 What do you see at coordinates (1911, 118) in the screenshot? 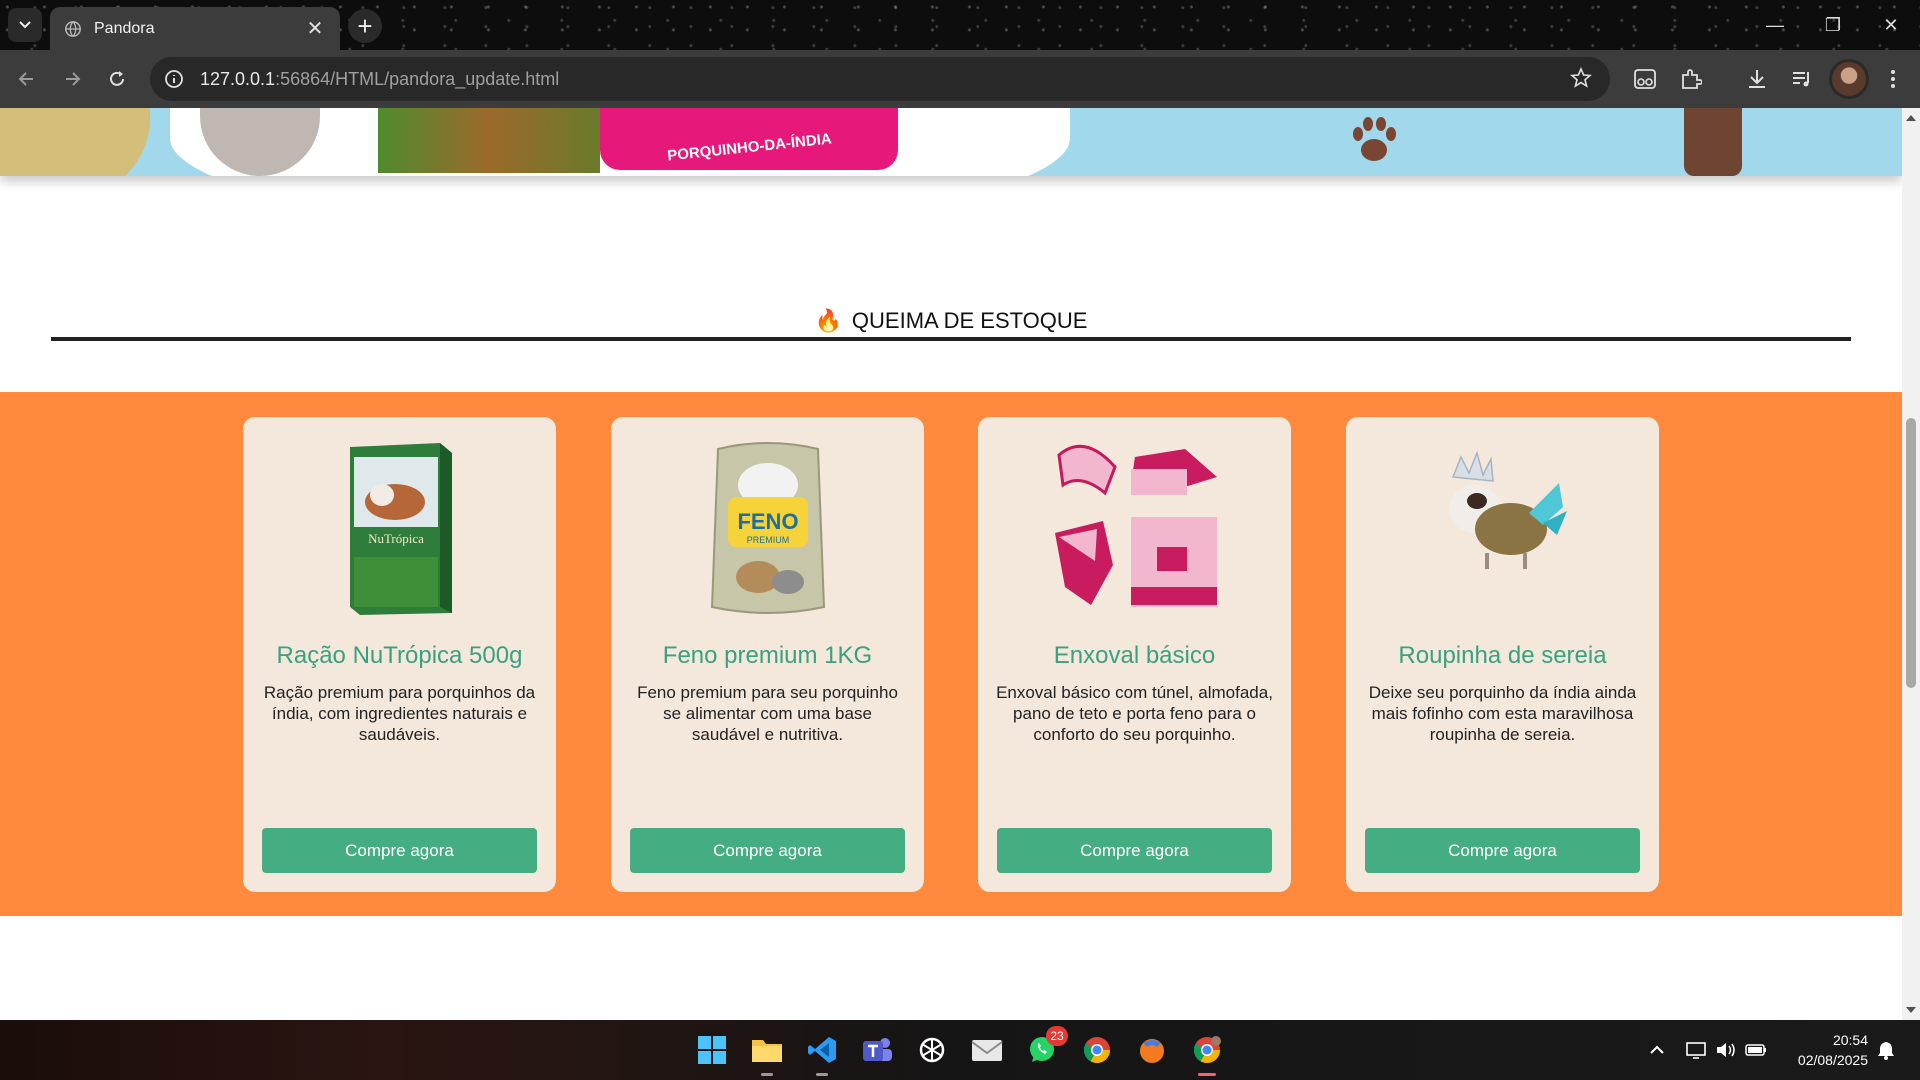
I see `scroll-up-arrow-icon` at bounding box center [1911, 118].